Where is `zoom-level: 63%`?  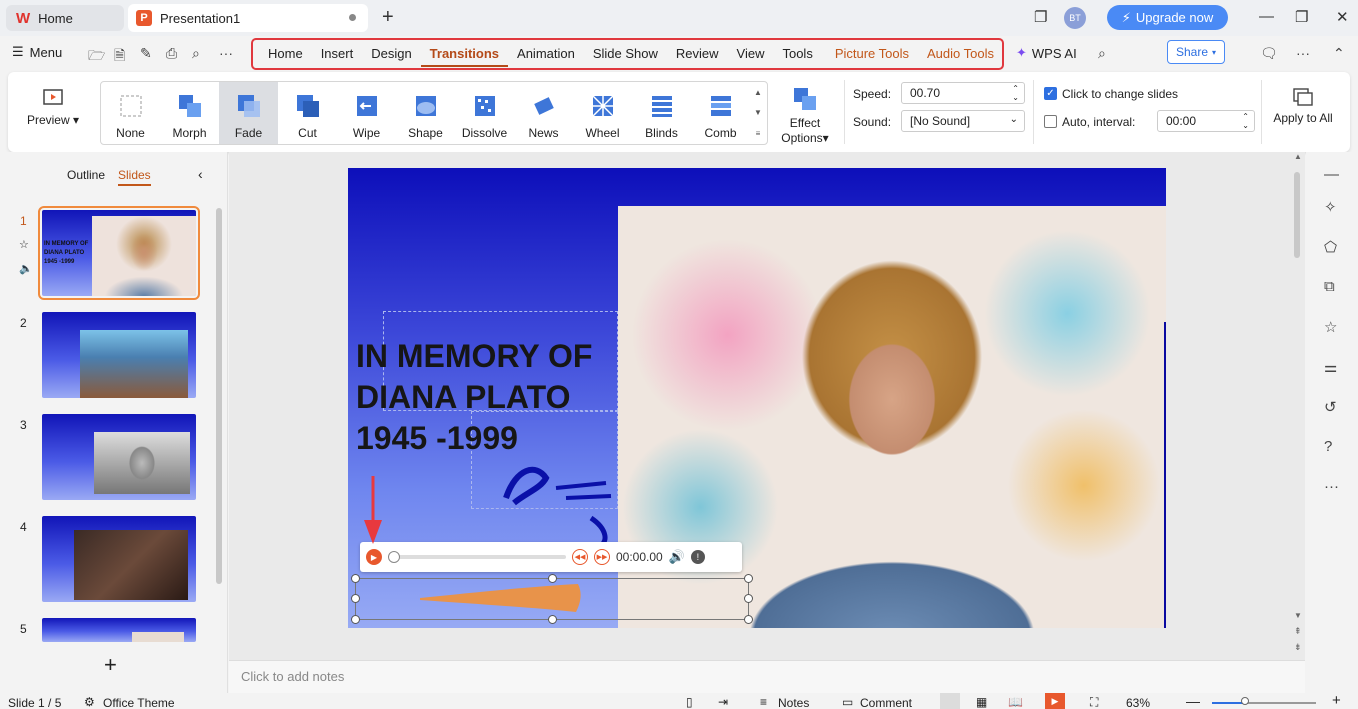
zoom-level: 63% is located at coordinates (1138, 702).